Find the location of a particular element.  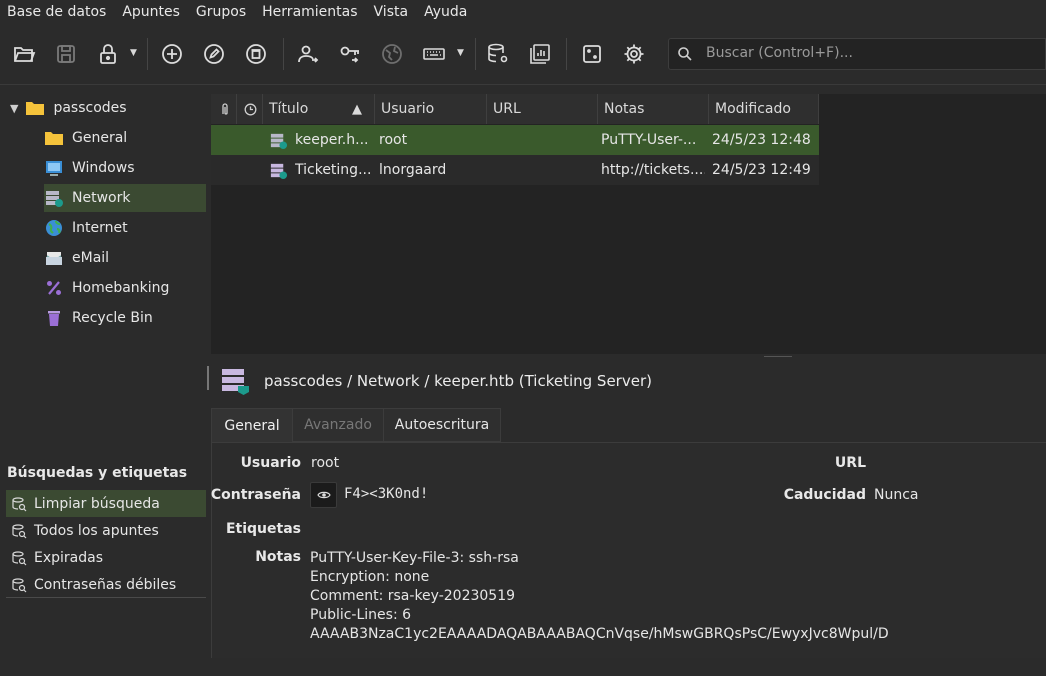

menu-help: Ayuda is located at coordinates (446, 12).